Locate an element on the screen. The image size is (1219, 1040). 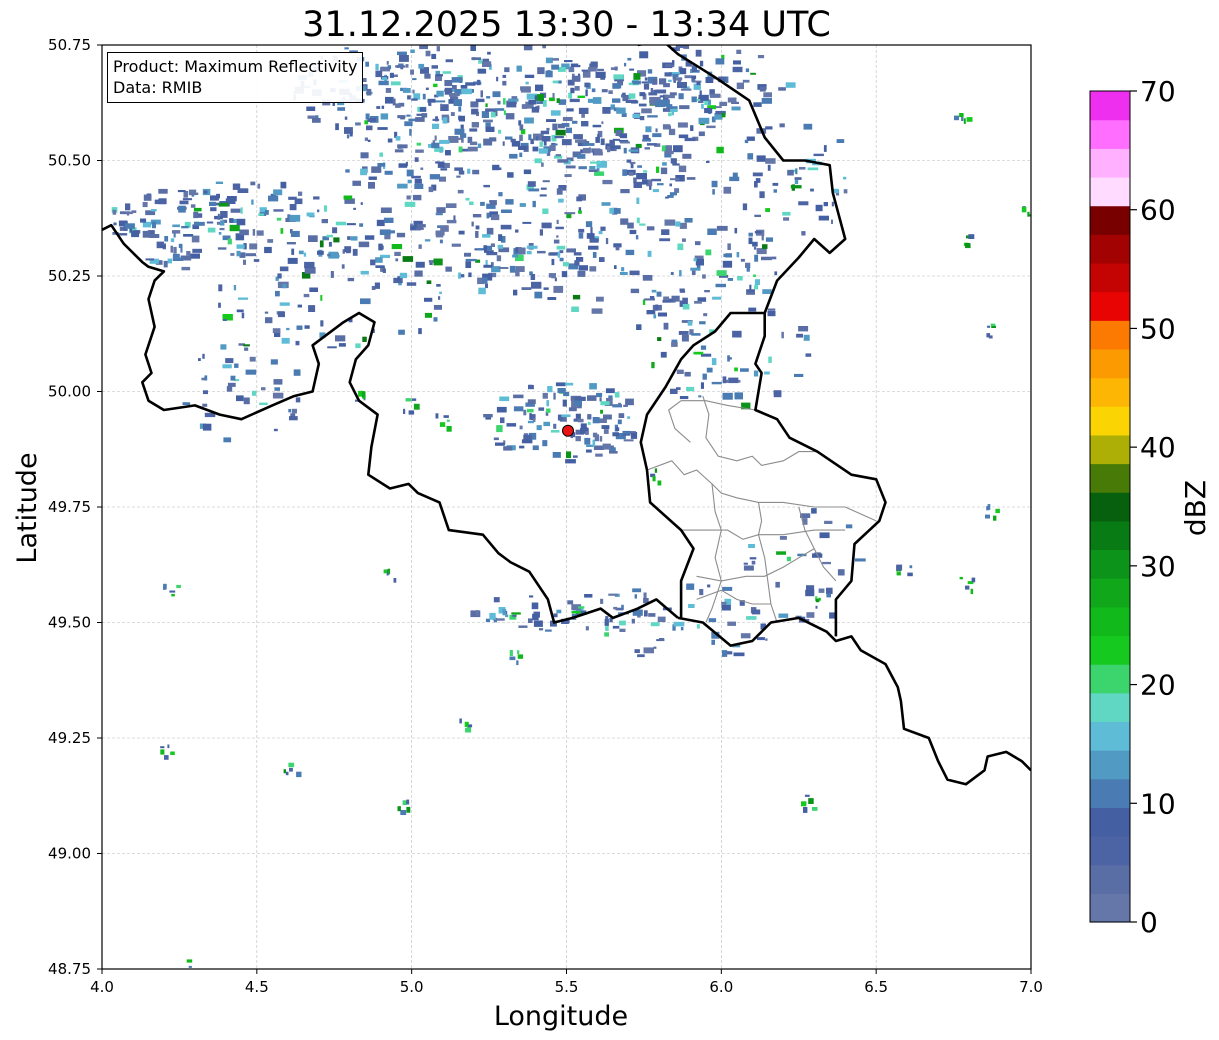
colorbar-tick-label: 70 is located at coordinates (1158, 91).